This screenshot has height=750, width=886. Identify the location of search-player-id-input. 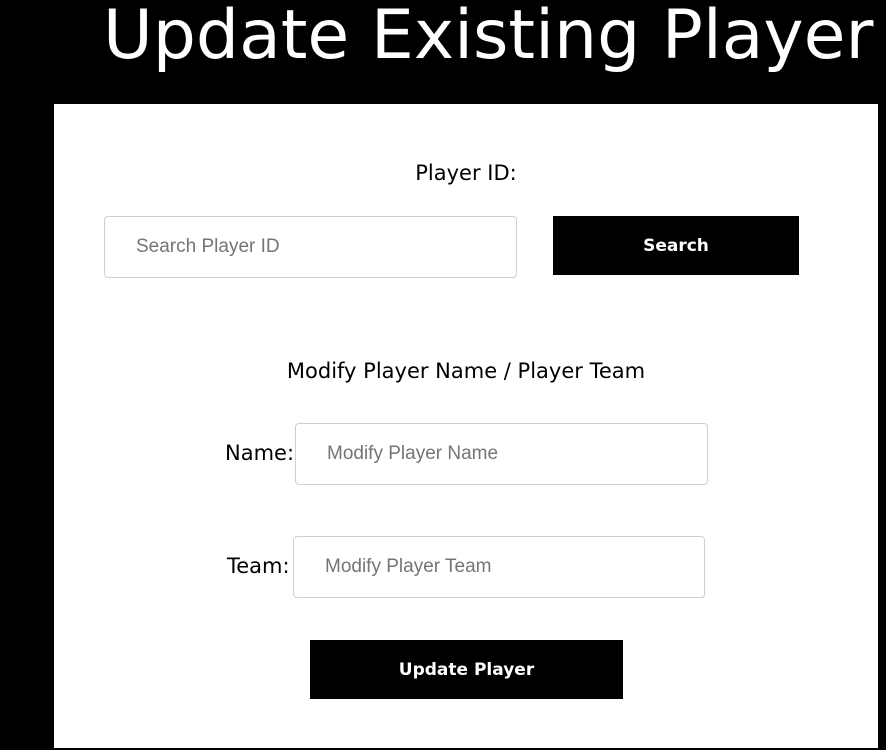
(310, 247).